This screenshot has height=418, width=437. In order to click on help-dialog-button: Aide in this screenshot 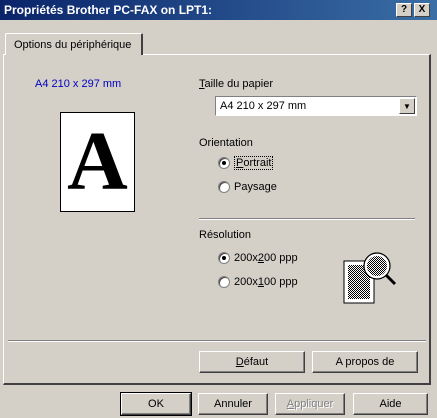, I will do `click(390, 404)`.